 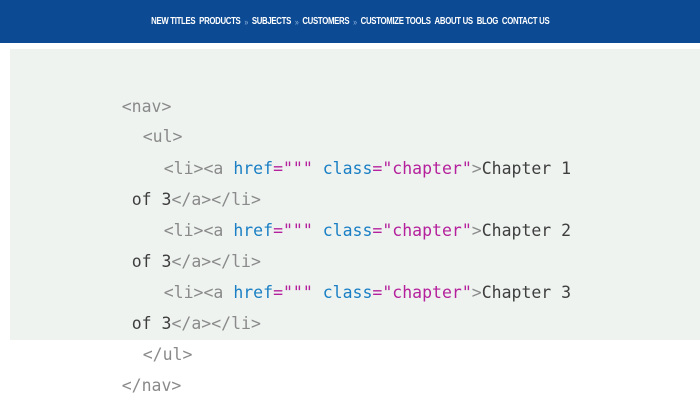 What do you see at coordinates (453, 21) in the screenshot?
I see `nav-link-about-us: ABOUT US` at bounding box center [453, 21].